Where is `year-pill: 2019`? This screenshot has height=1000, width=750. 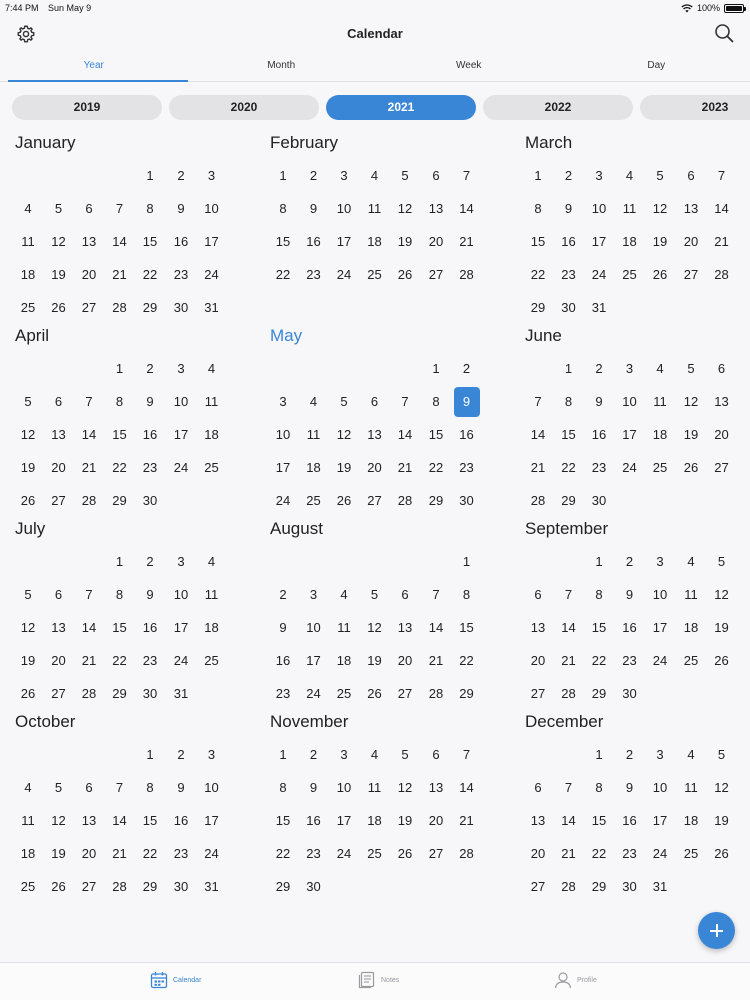
year-pill: 2019 is located at coordinates (87, 107).